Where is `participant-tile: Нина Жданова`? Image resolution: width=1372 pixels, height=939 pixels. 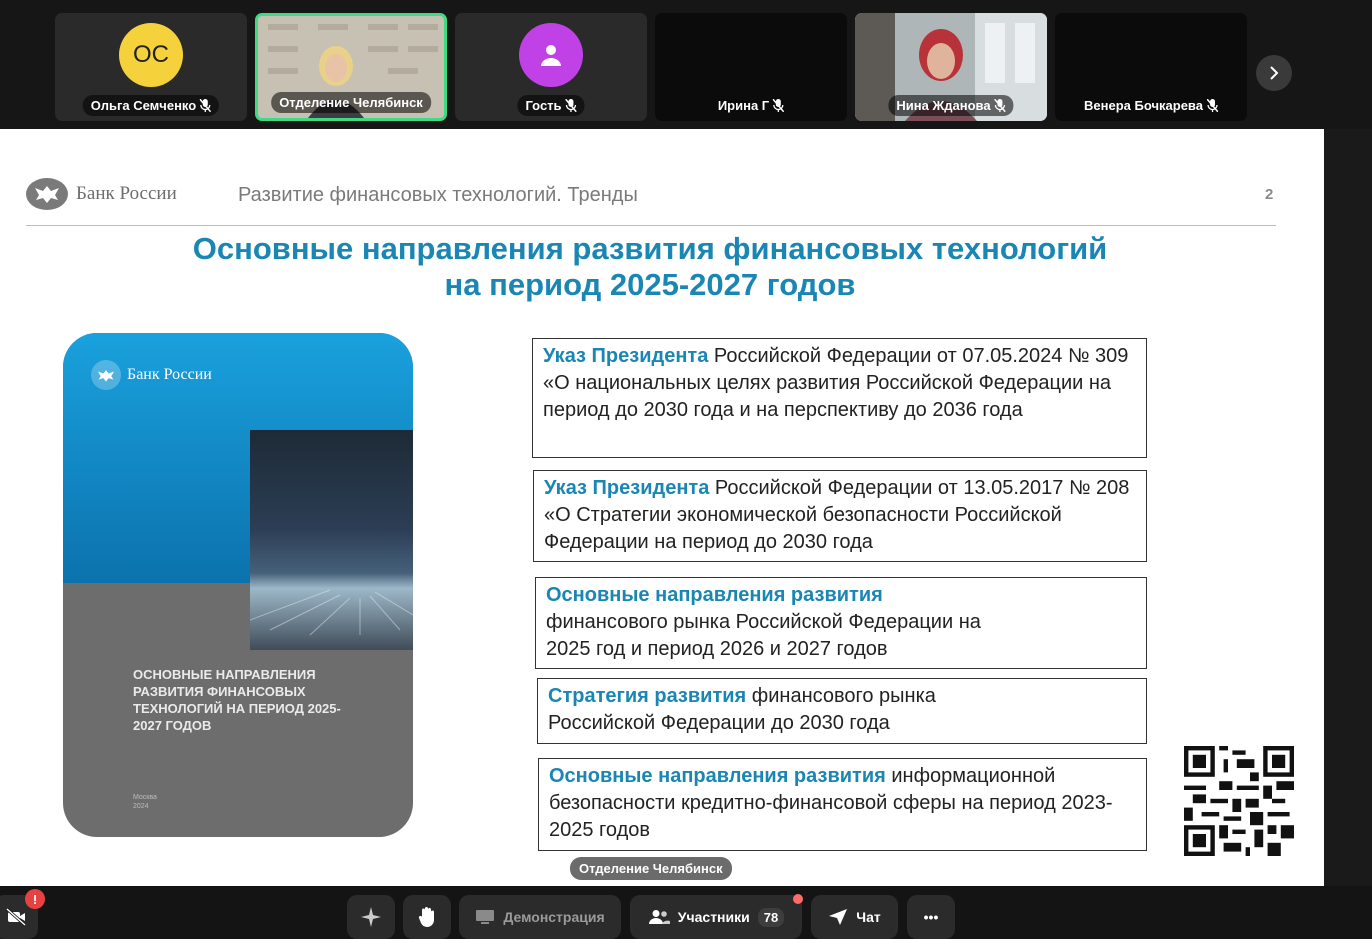
participant-tile: Нина Жданова is located at coordinates (951, 67).